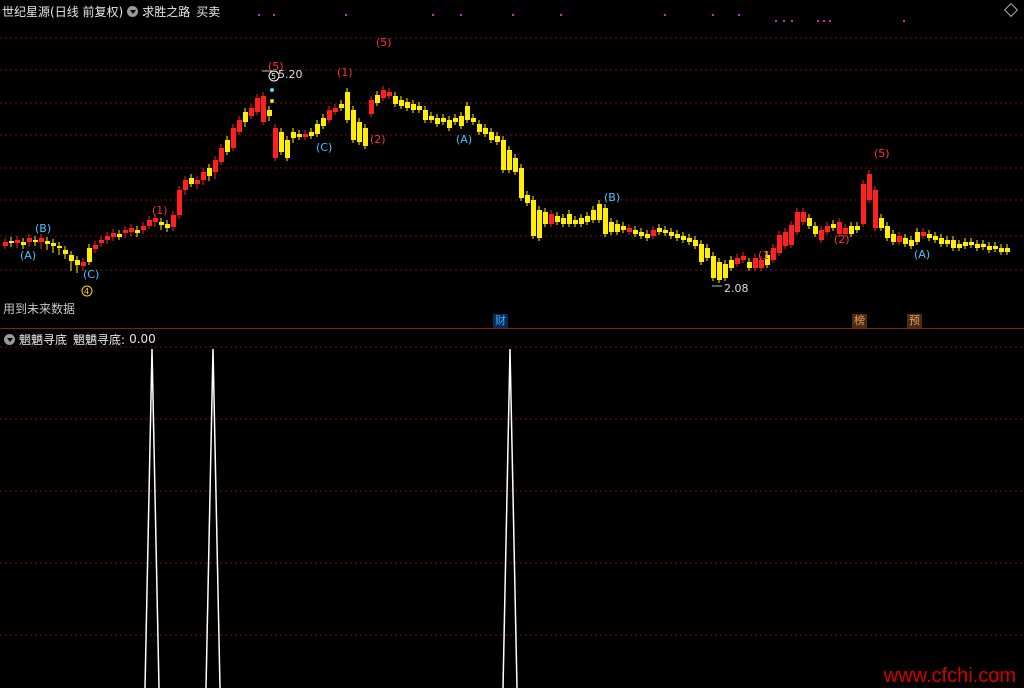 Image resolution: width=1024 pixels, height=688 pixels. What do you see at coordinates (43, 228) in the screenshot?
I see `wave-marker: (B)` at bounding box center [43, 228].